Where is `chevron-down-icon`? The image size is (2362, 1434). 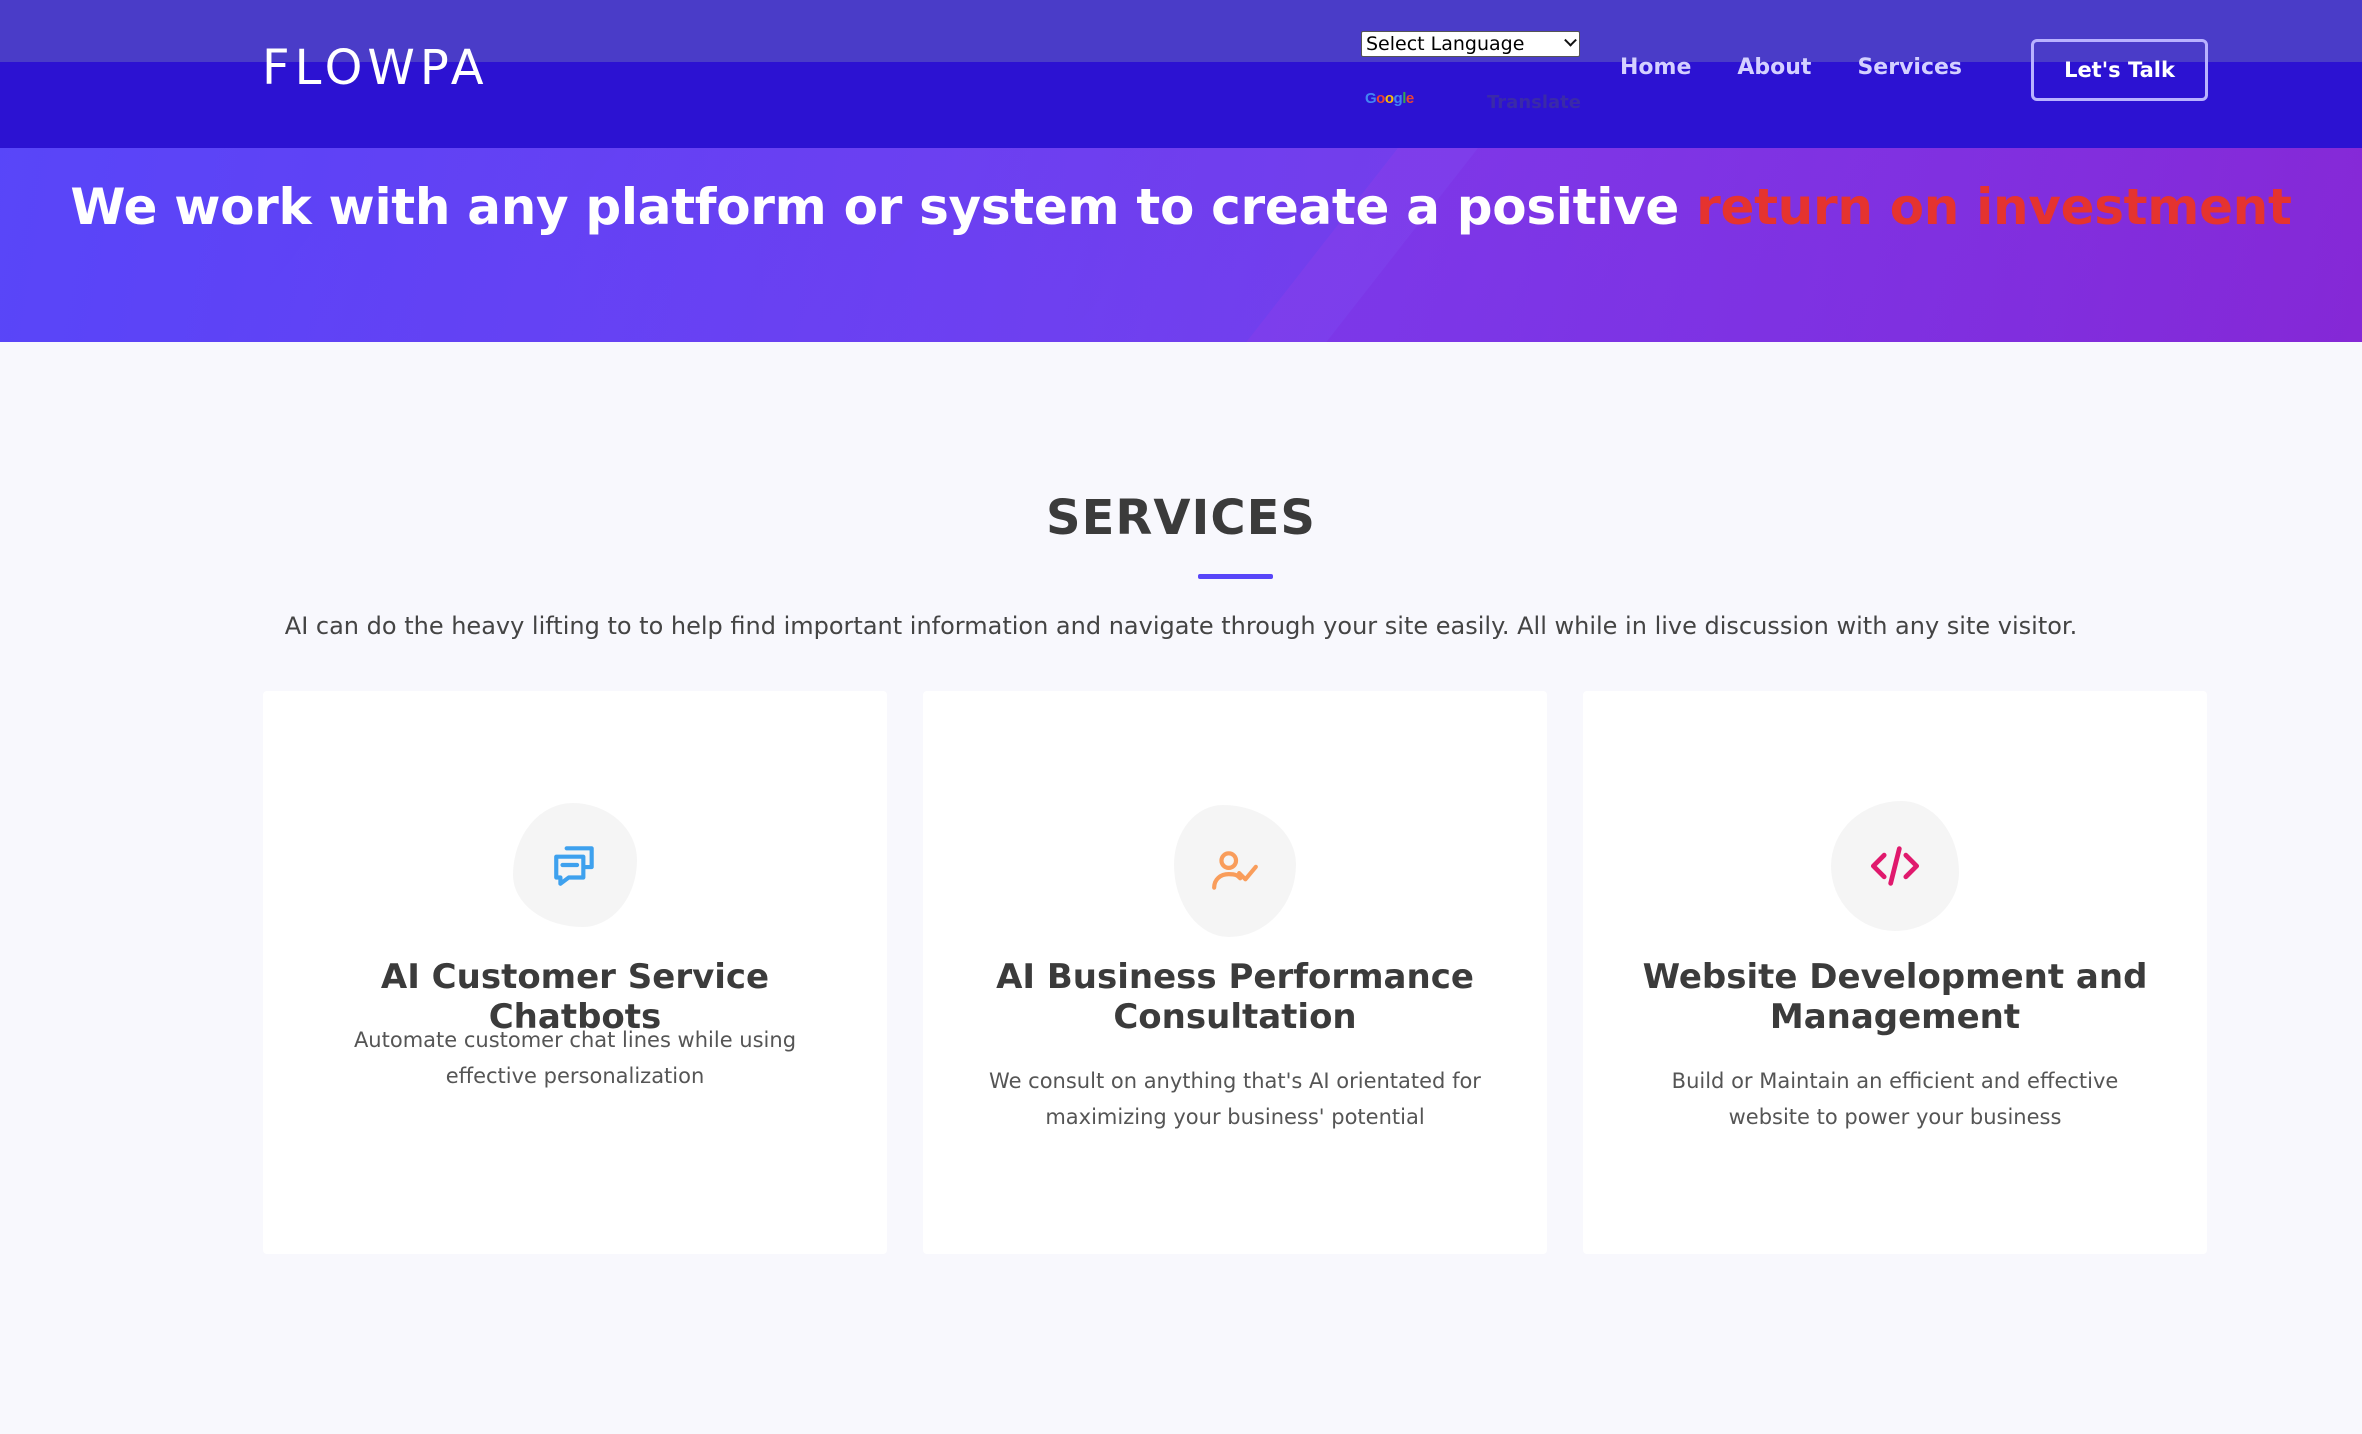
chevron-down-icon is located at coordinates (1570, 40).